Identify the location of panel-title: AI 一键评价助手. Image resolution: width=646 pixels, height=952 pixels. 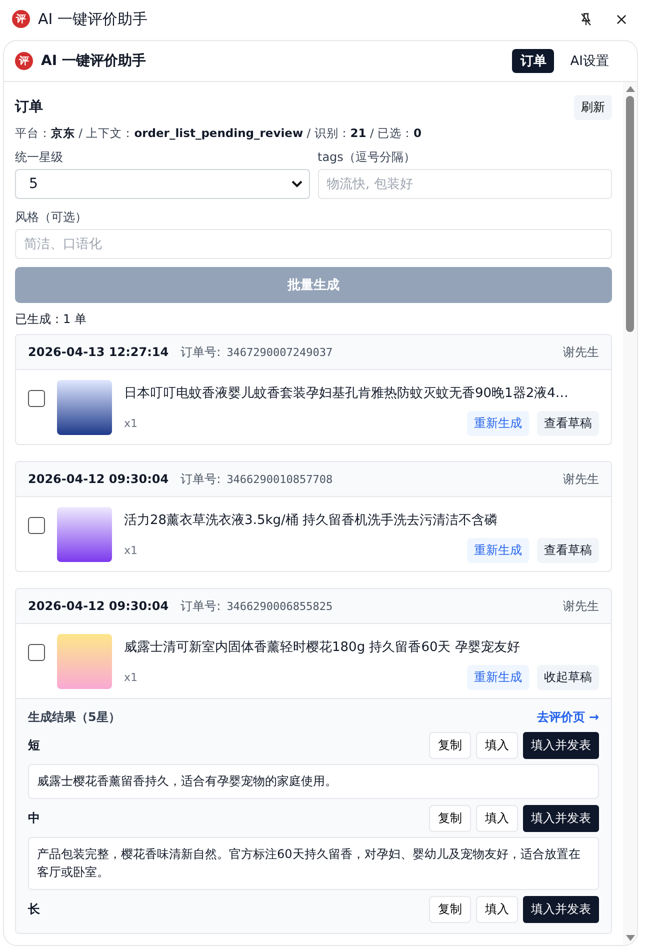
(93, 61).